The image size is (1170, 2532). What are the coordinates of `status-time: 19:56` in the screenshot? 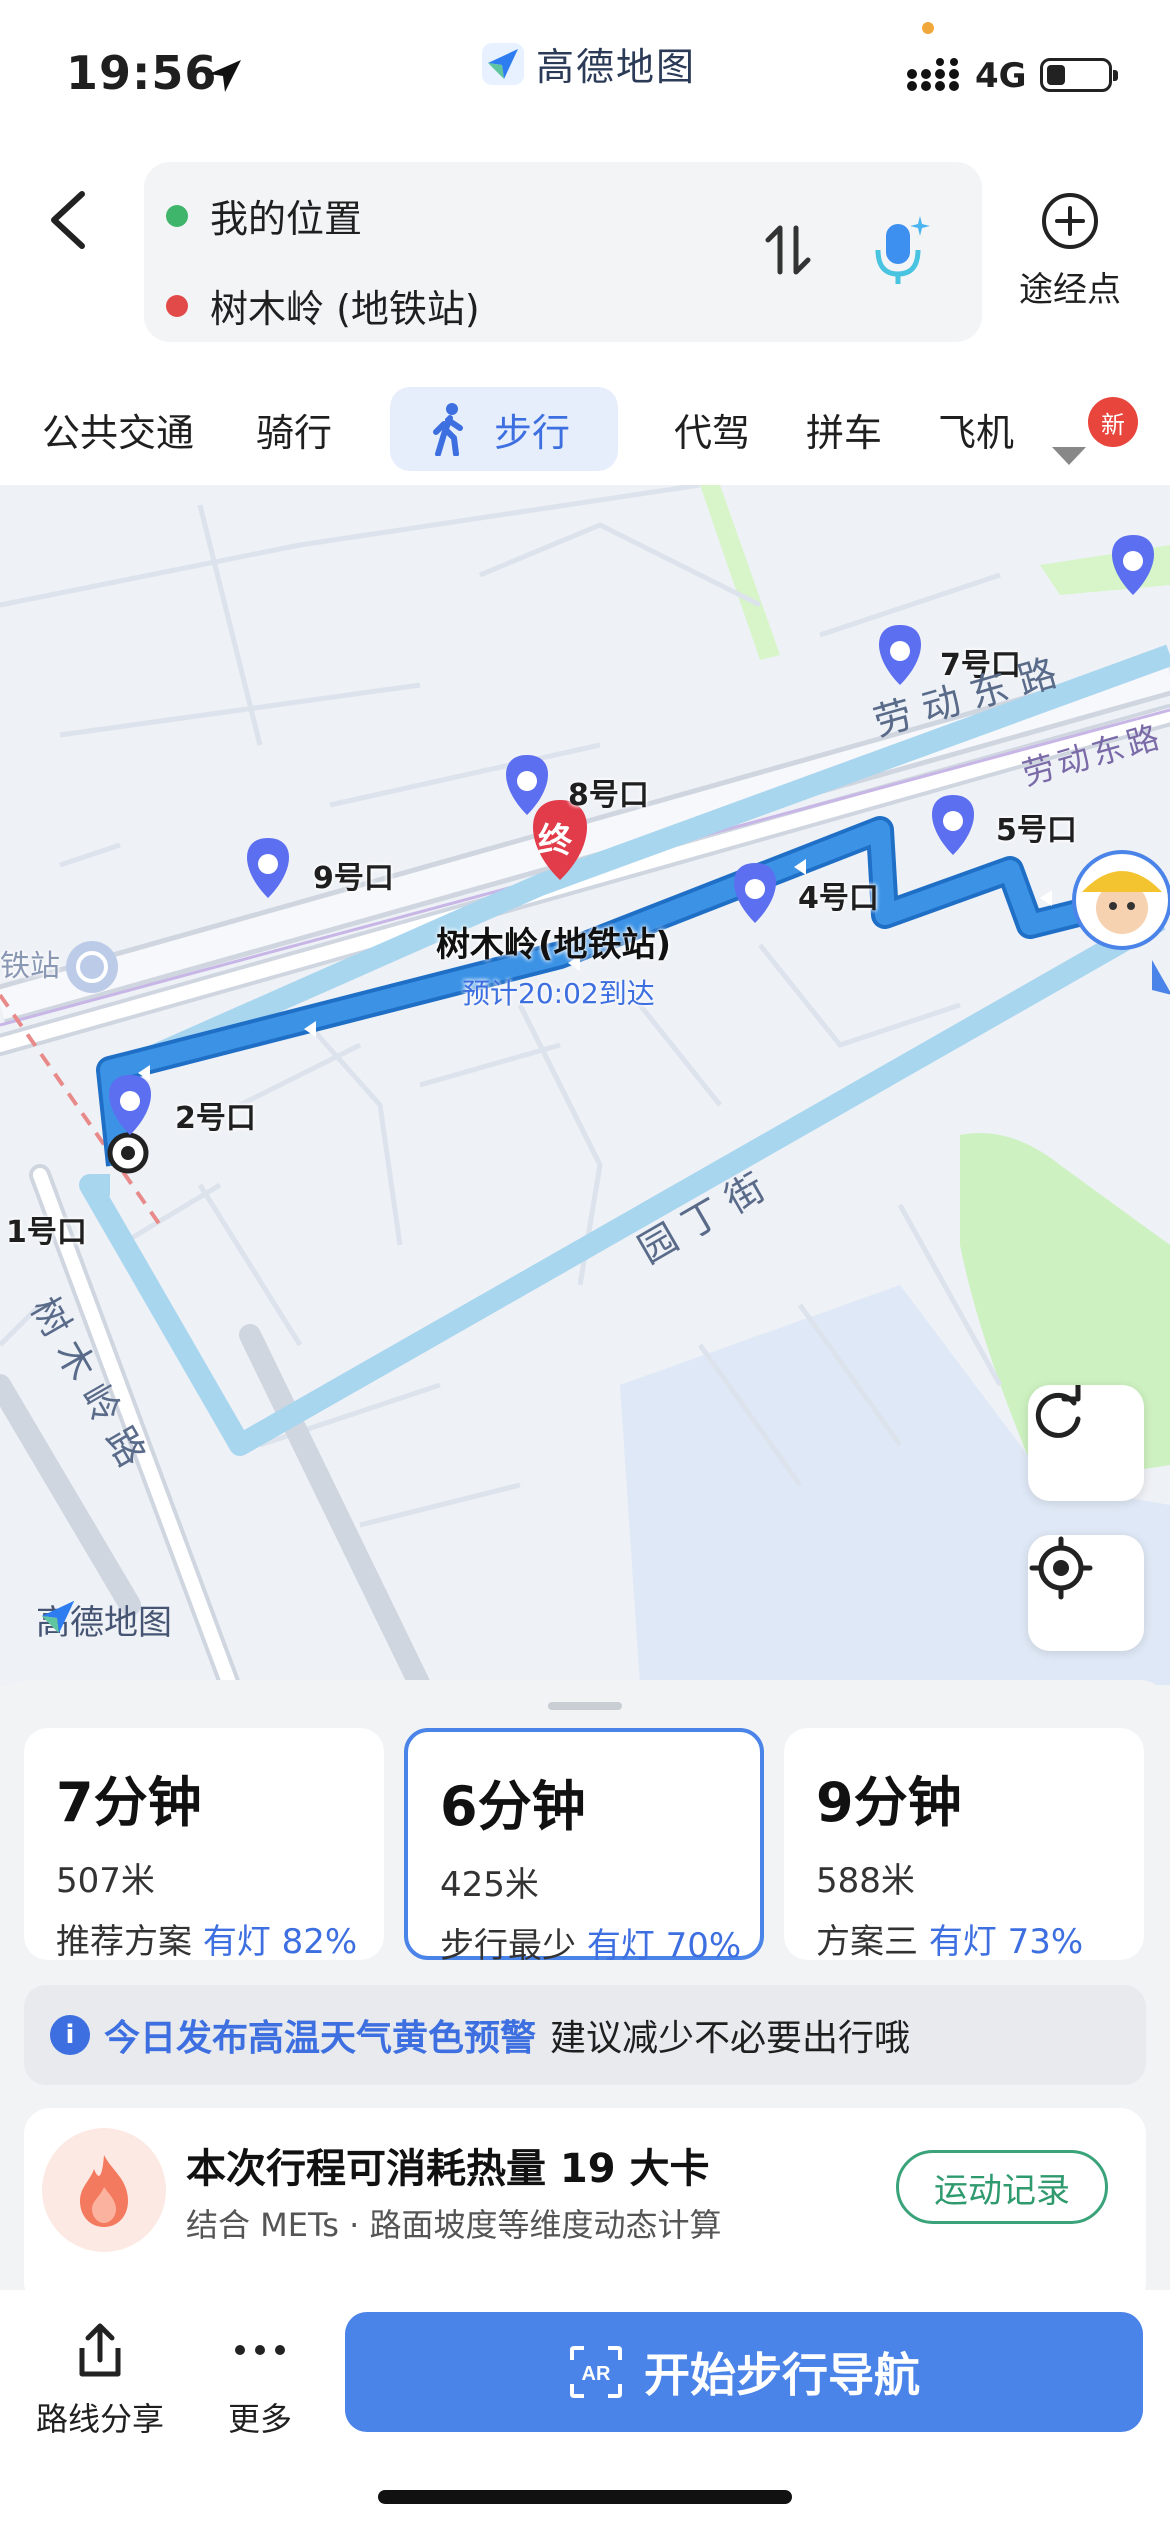 It's located at (142, 73).